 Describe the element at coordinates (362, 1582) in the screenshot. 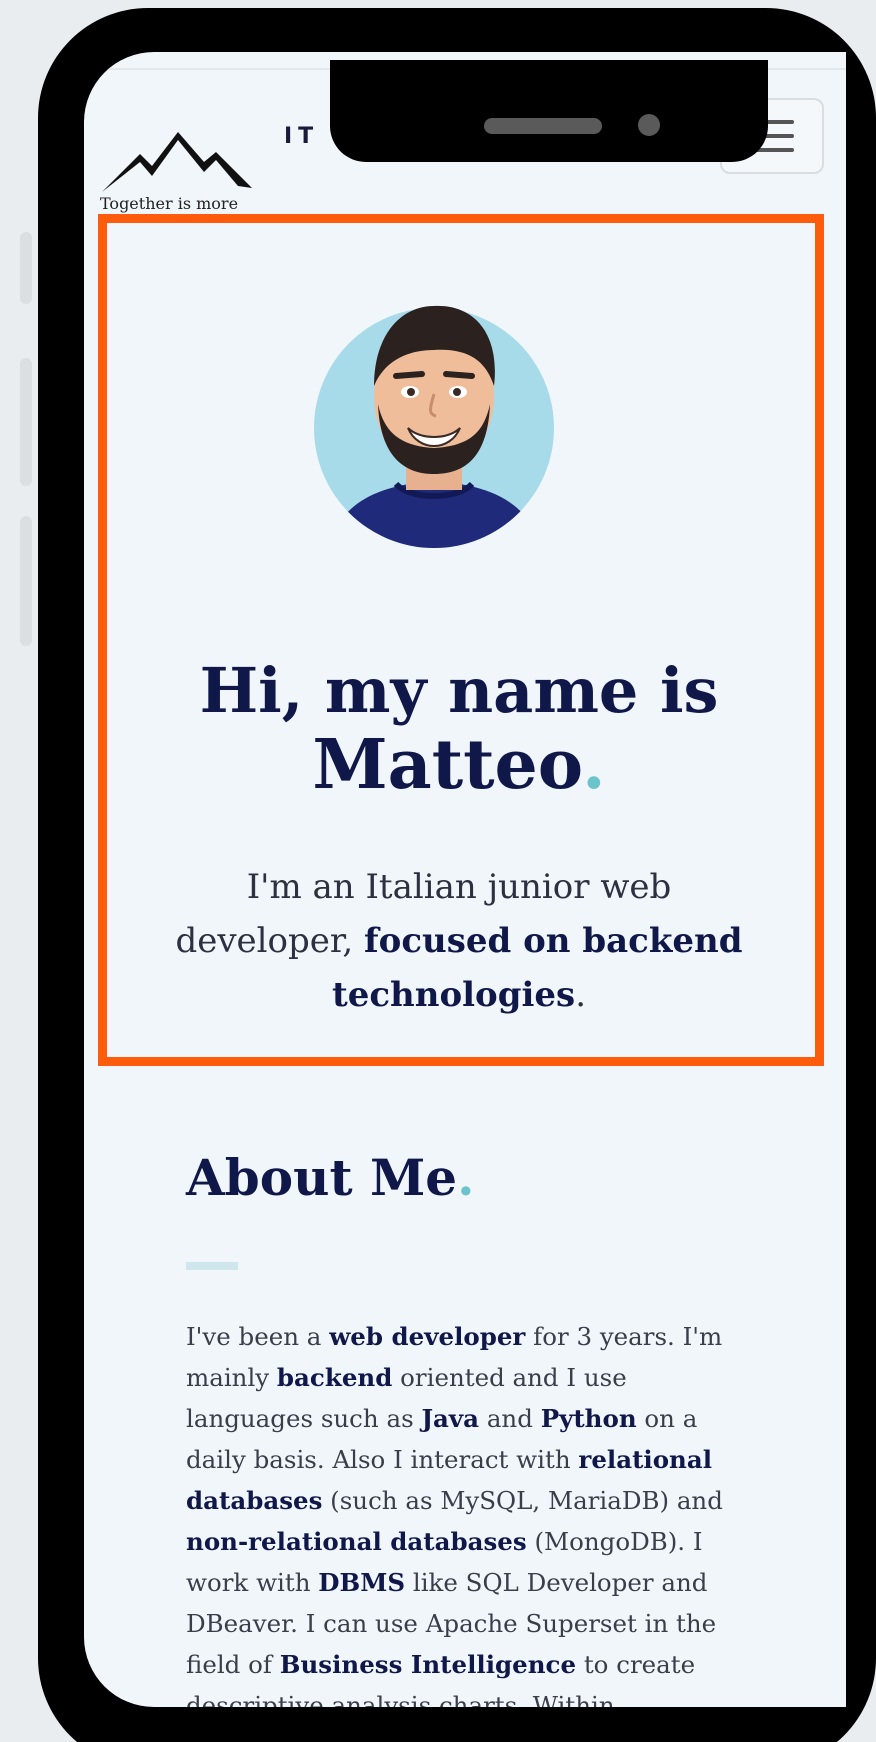

I see `about-keyword: DBMS` at that location.